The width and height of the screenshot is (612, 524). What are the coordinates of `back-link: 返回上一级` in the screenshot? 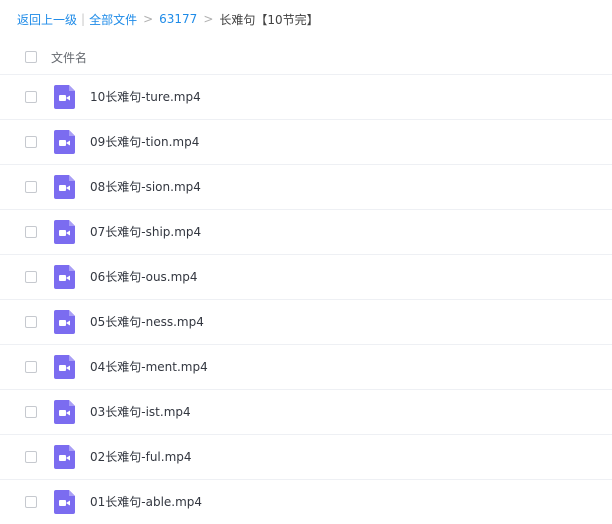 It's located at (47, 19).